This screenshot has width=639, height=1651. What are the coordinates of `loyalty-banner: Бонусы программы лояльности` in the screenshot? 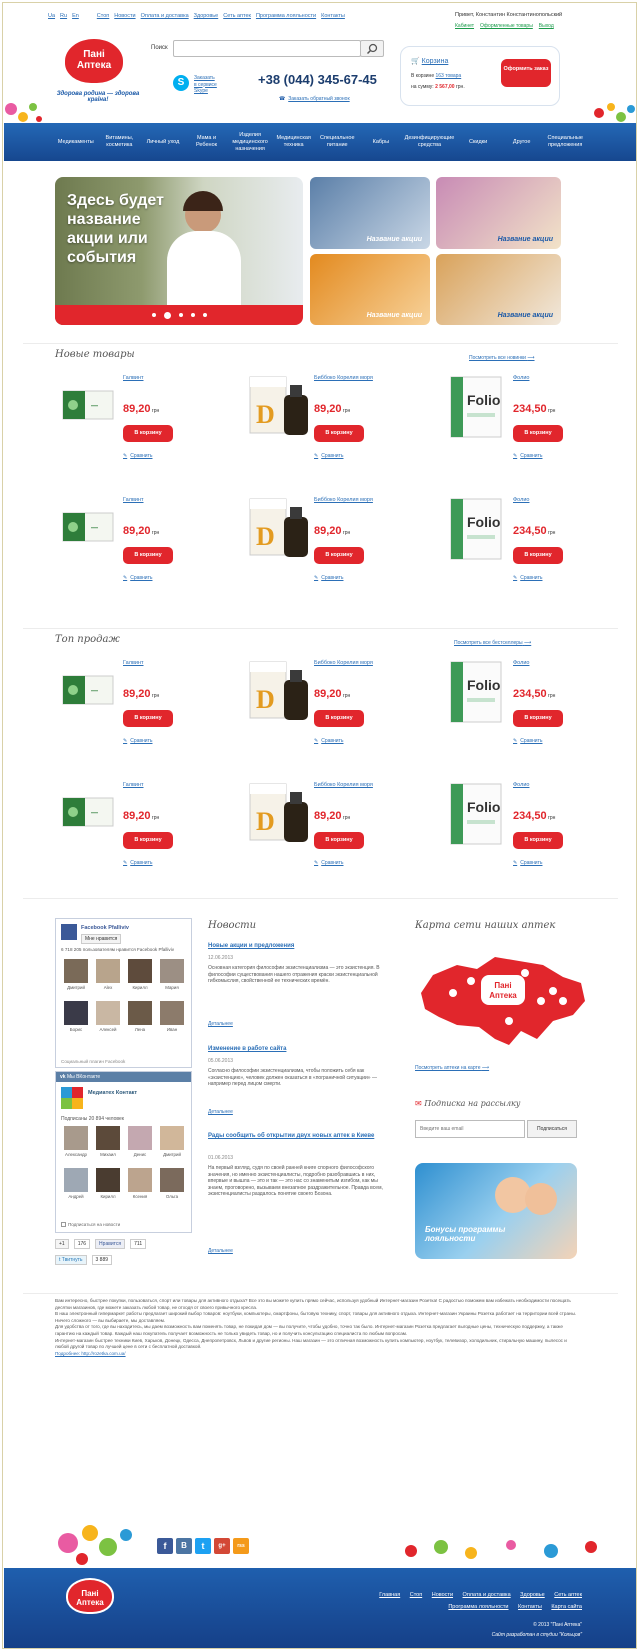 It's located at (496, 1211).